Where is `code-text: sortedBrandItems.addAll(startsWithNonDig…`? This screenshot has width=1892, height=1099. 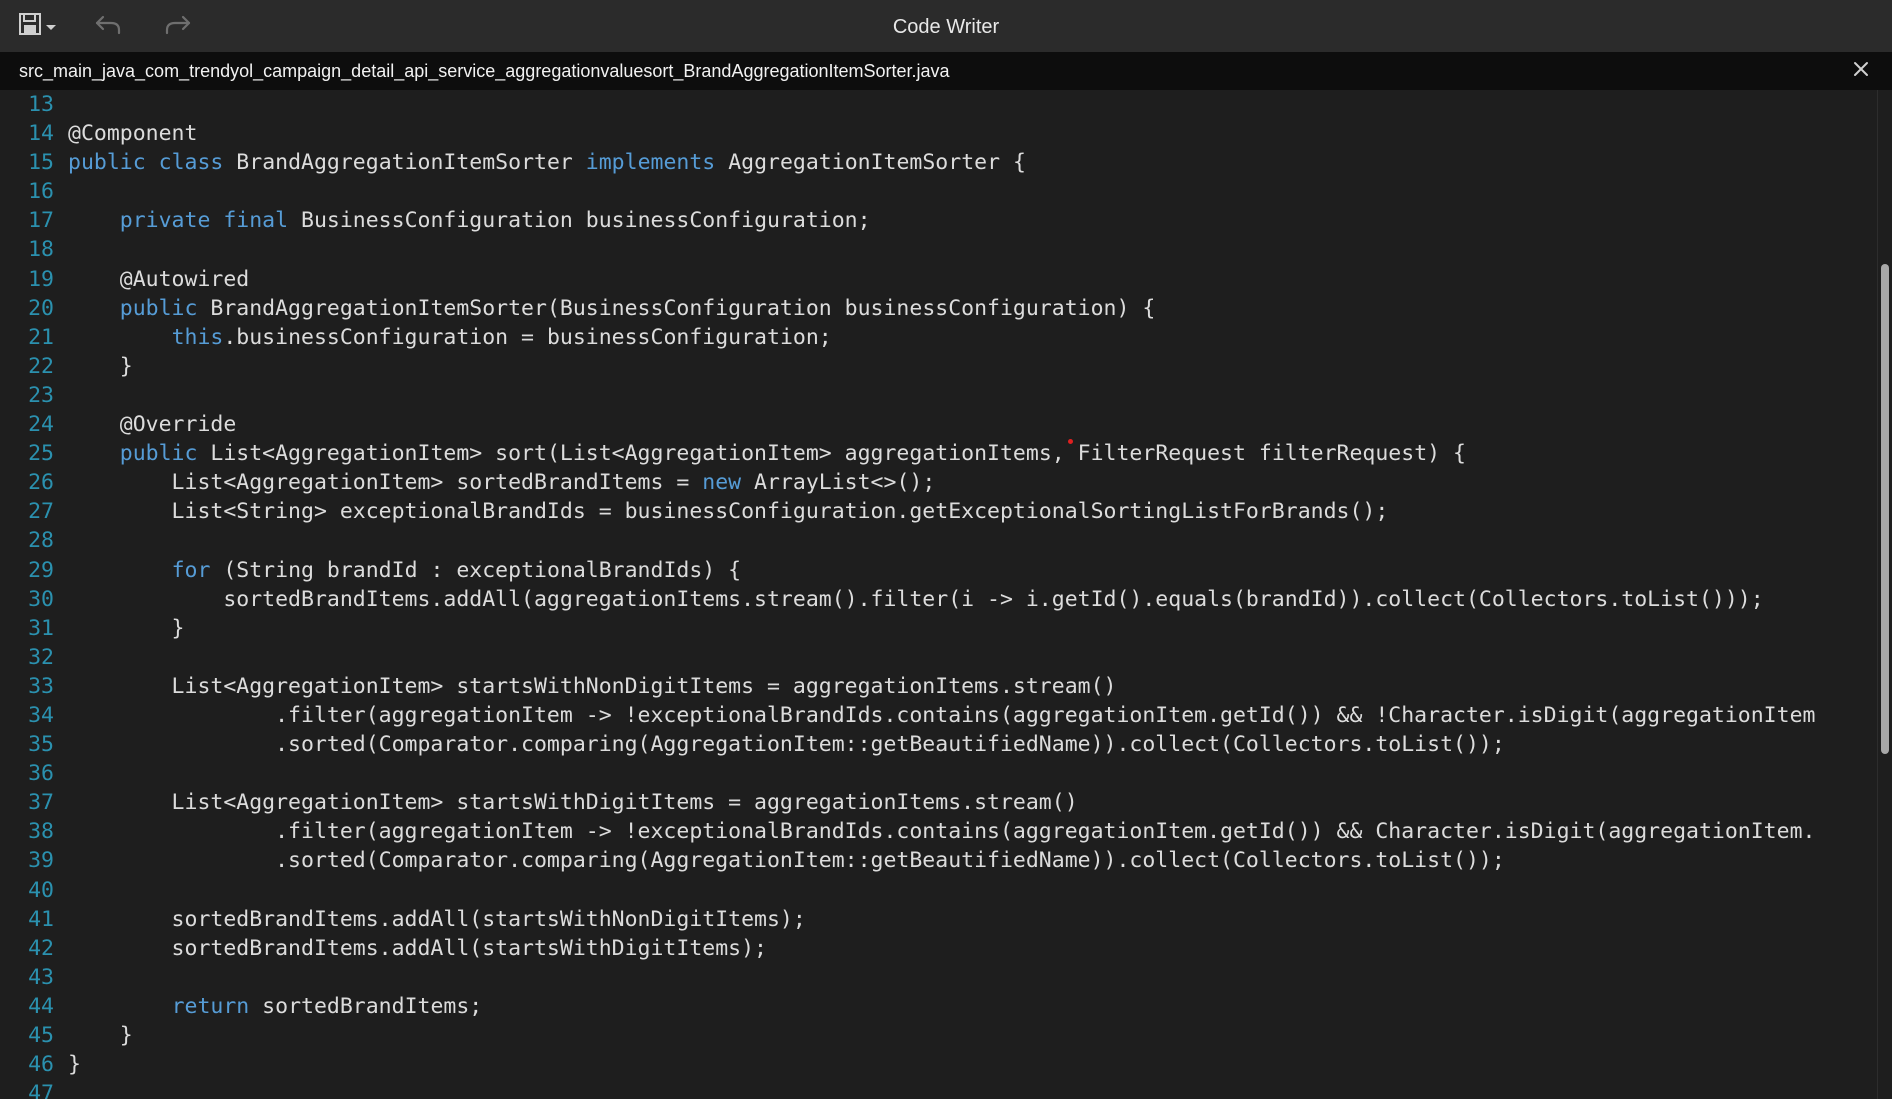
code-text: sortedBrandItems.addAll(startsWithNonDig… is located at coordinates (437, 919).